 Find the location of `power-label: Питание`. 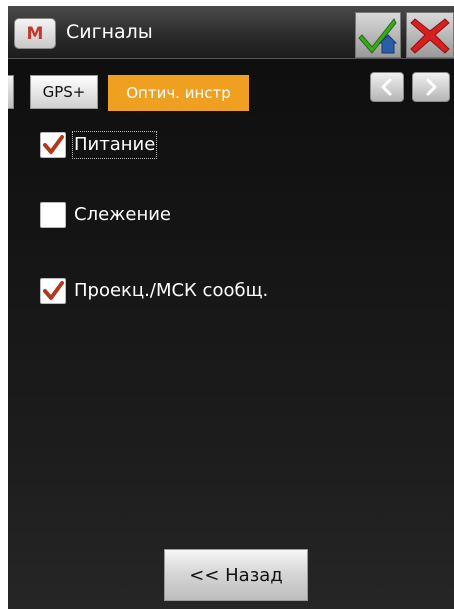

power-label: Питание is located at coordinates (114, 145).